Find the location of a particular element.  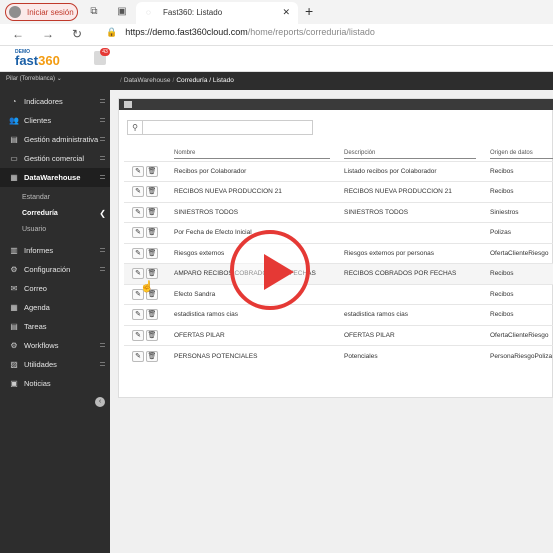

tab-actions-icon: ▣ is located at coordinates (122, 12).